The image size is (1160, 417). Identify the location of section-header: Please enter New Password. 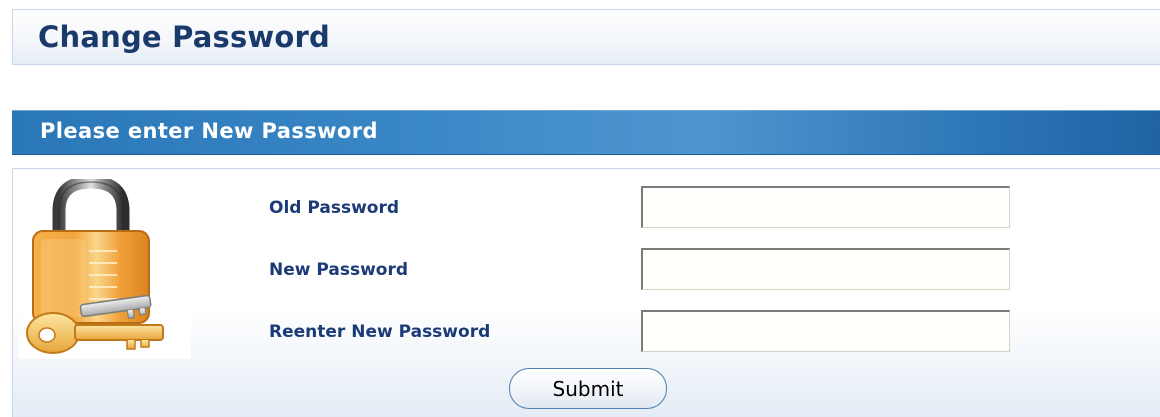
(586, 132).